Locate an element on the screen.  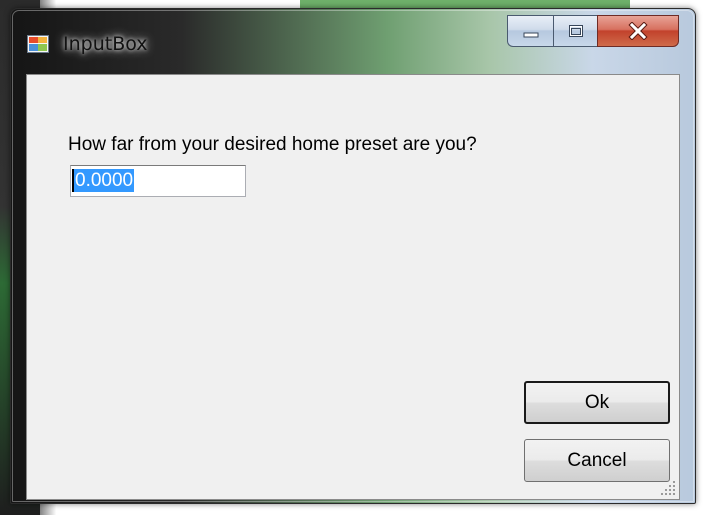
maximize-button is located at coordinates (575, 31).